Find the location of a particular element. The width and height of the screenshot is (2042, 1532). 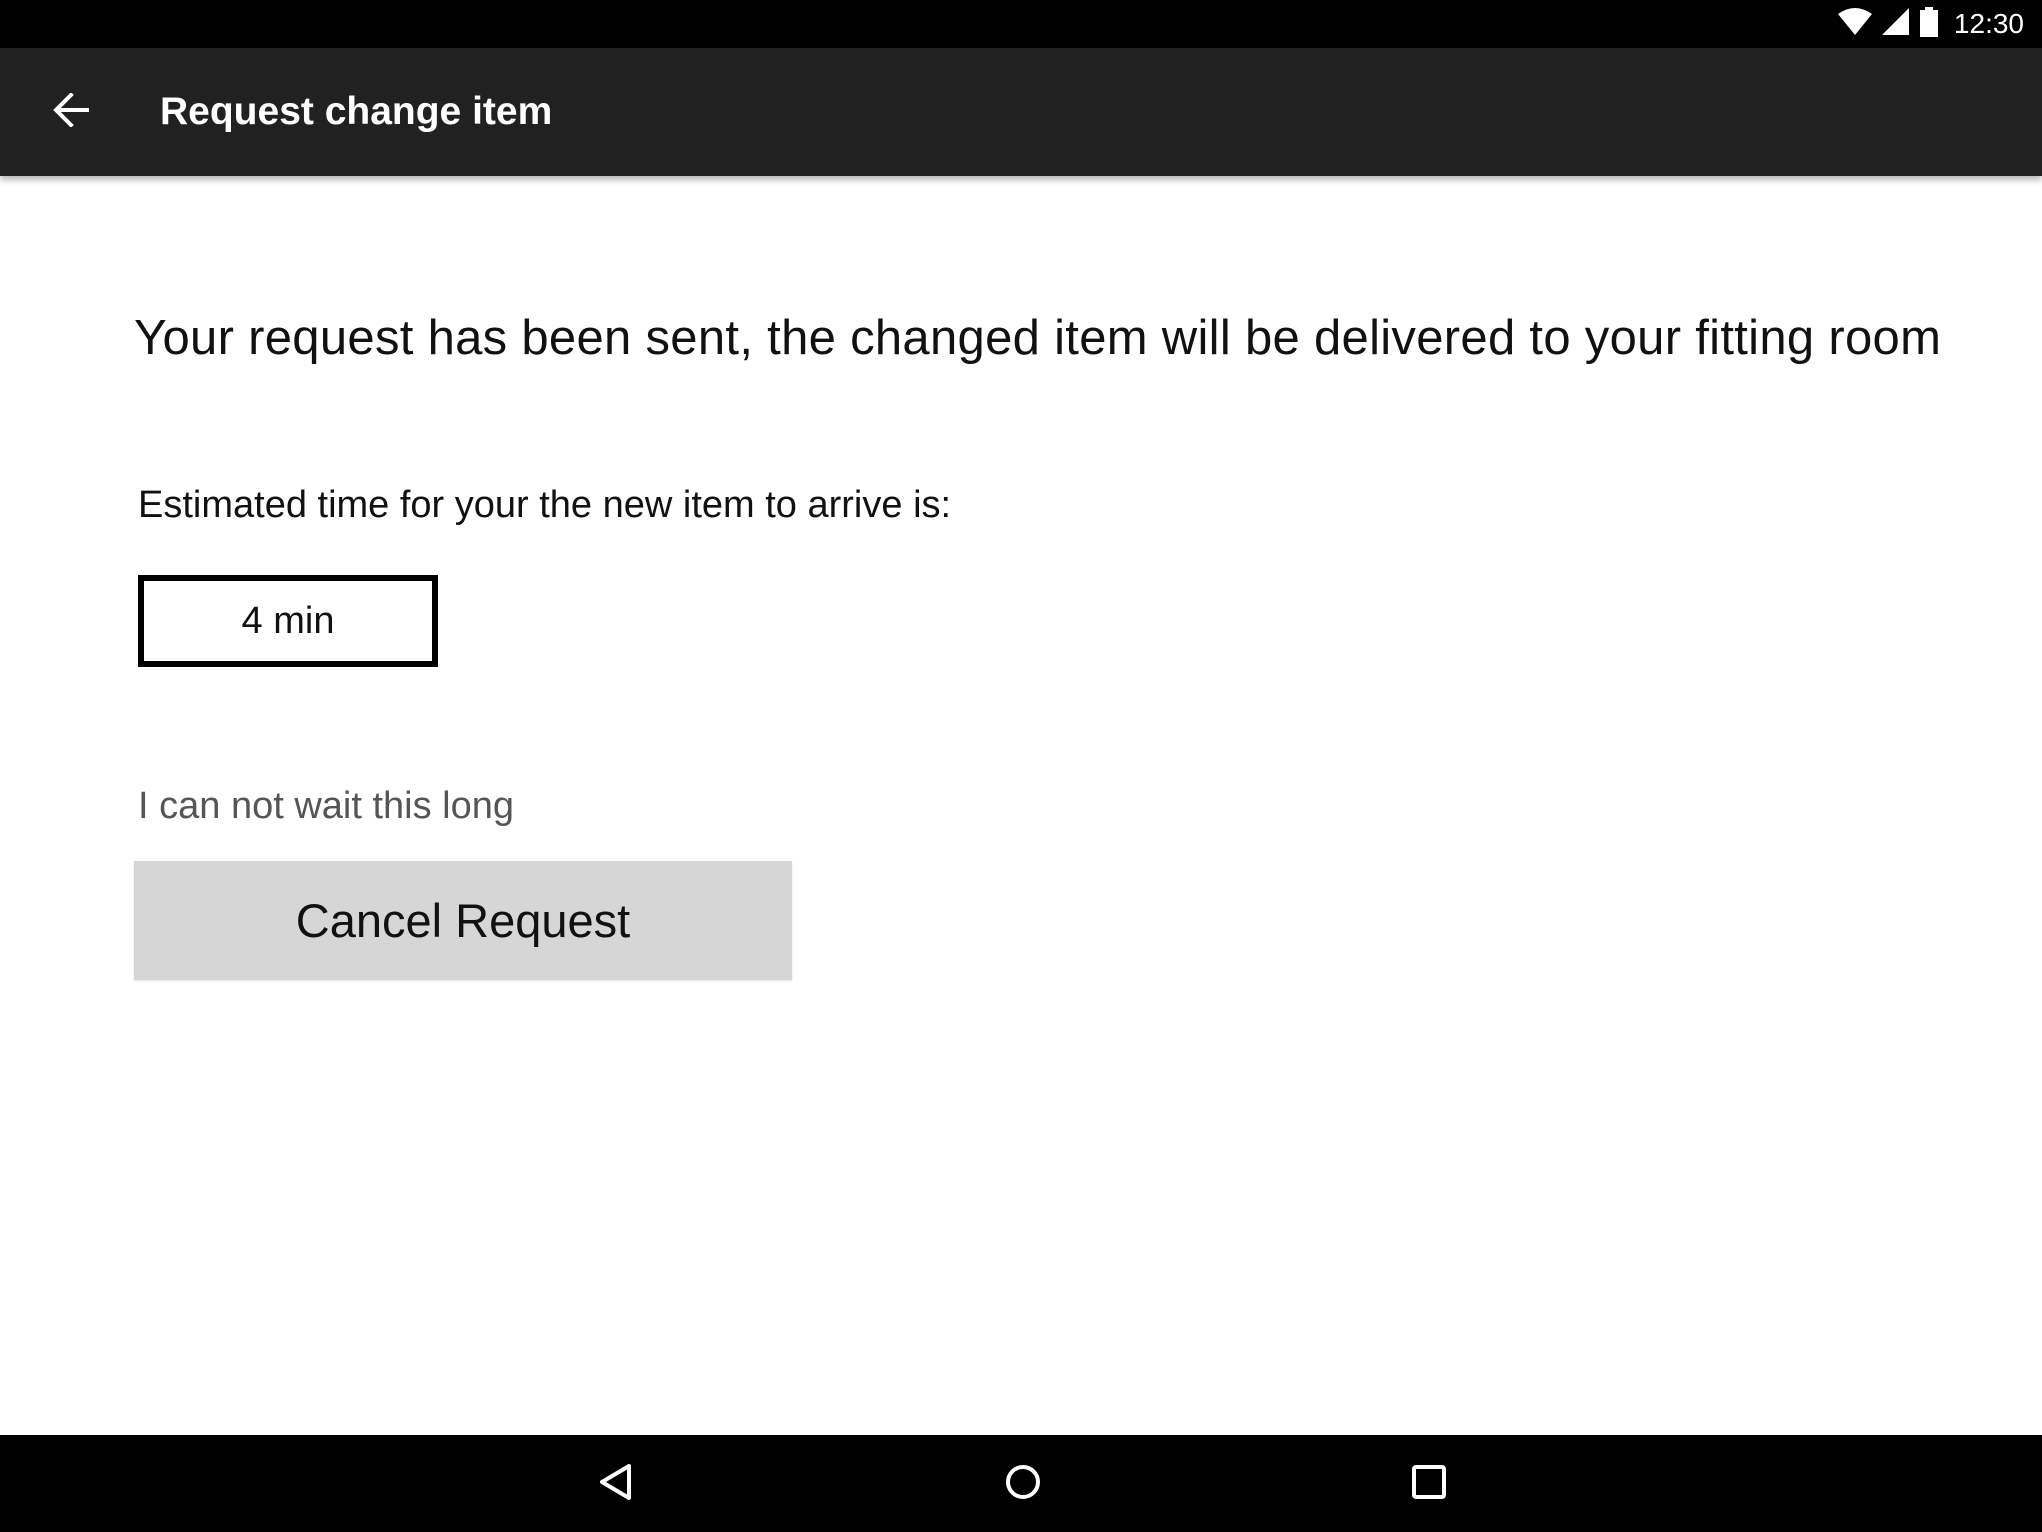

arrow-back-icon is located at coordinates (72, 111).